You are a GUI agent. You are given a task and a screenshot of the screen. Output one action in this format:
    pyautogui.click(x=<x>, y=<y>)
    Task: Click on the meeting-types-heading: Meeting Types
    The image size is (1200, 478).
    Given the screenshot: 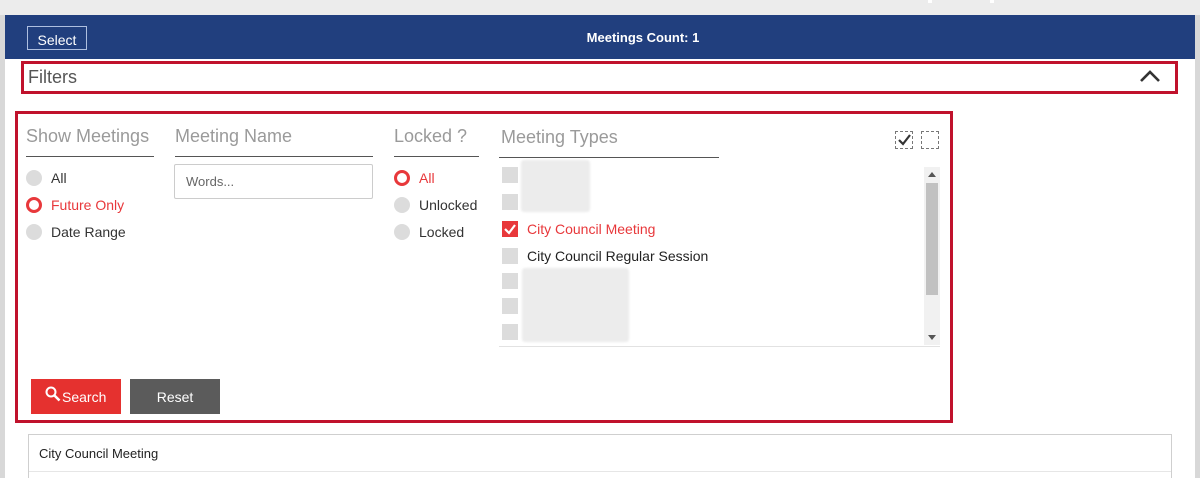 What is the action you would take?
    pyautogui.click(x=559, y=137)
    